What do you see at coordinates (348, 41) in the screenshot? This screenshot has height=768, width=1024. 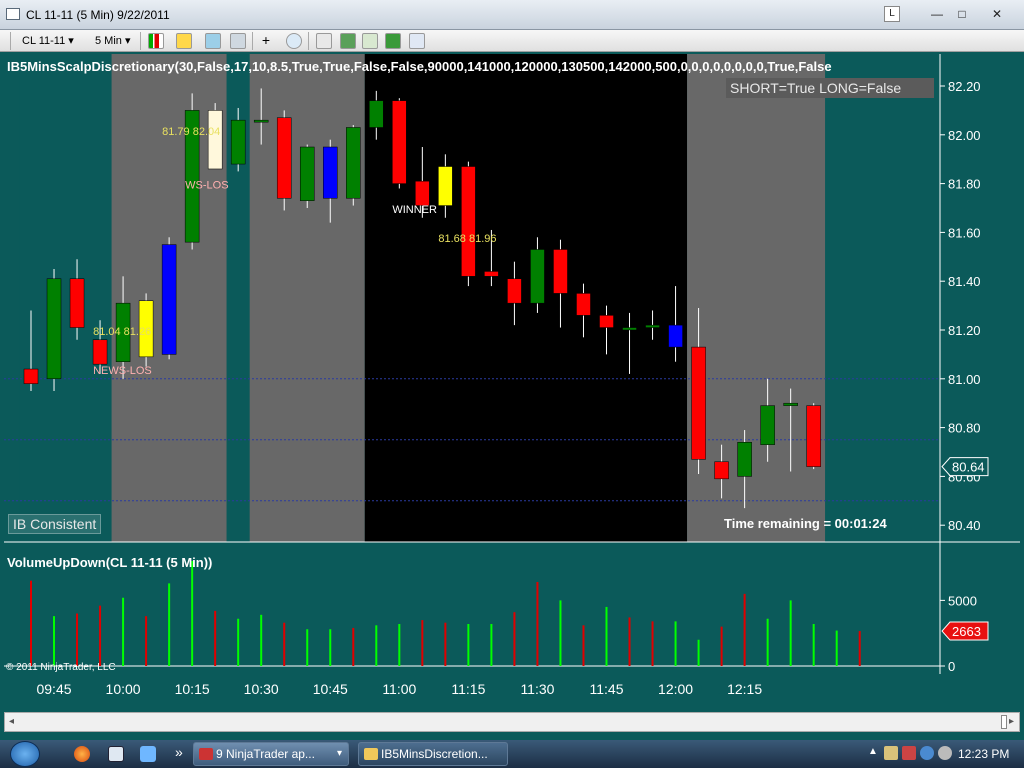 I see `indicators-icon` at bounding box center [348, 41].